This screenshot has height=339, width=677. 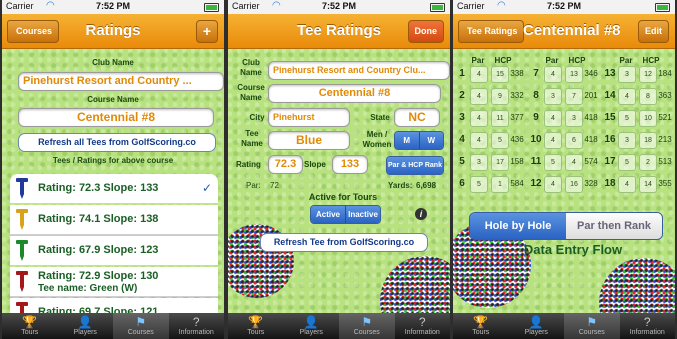 What do you see at coordinates (425, 31) in the screenshot?
I see `done-button: Done` at bounding box center [425, 31].